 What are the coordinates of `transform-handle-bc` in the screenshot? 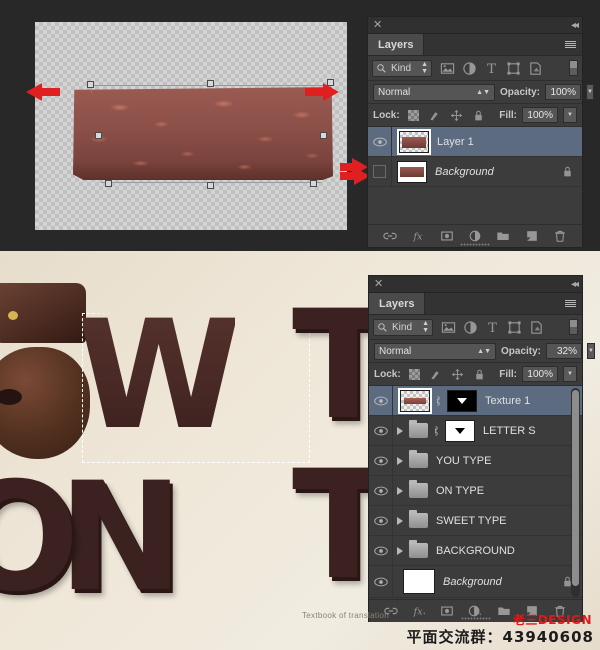 It's located at (210, 185).